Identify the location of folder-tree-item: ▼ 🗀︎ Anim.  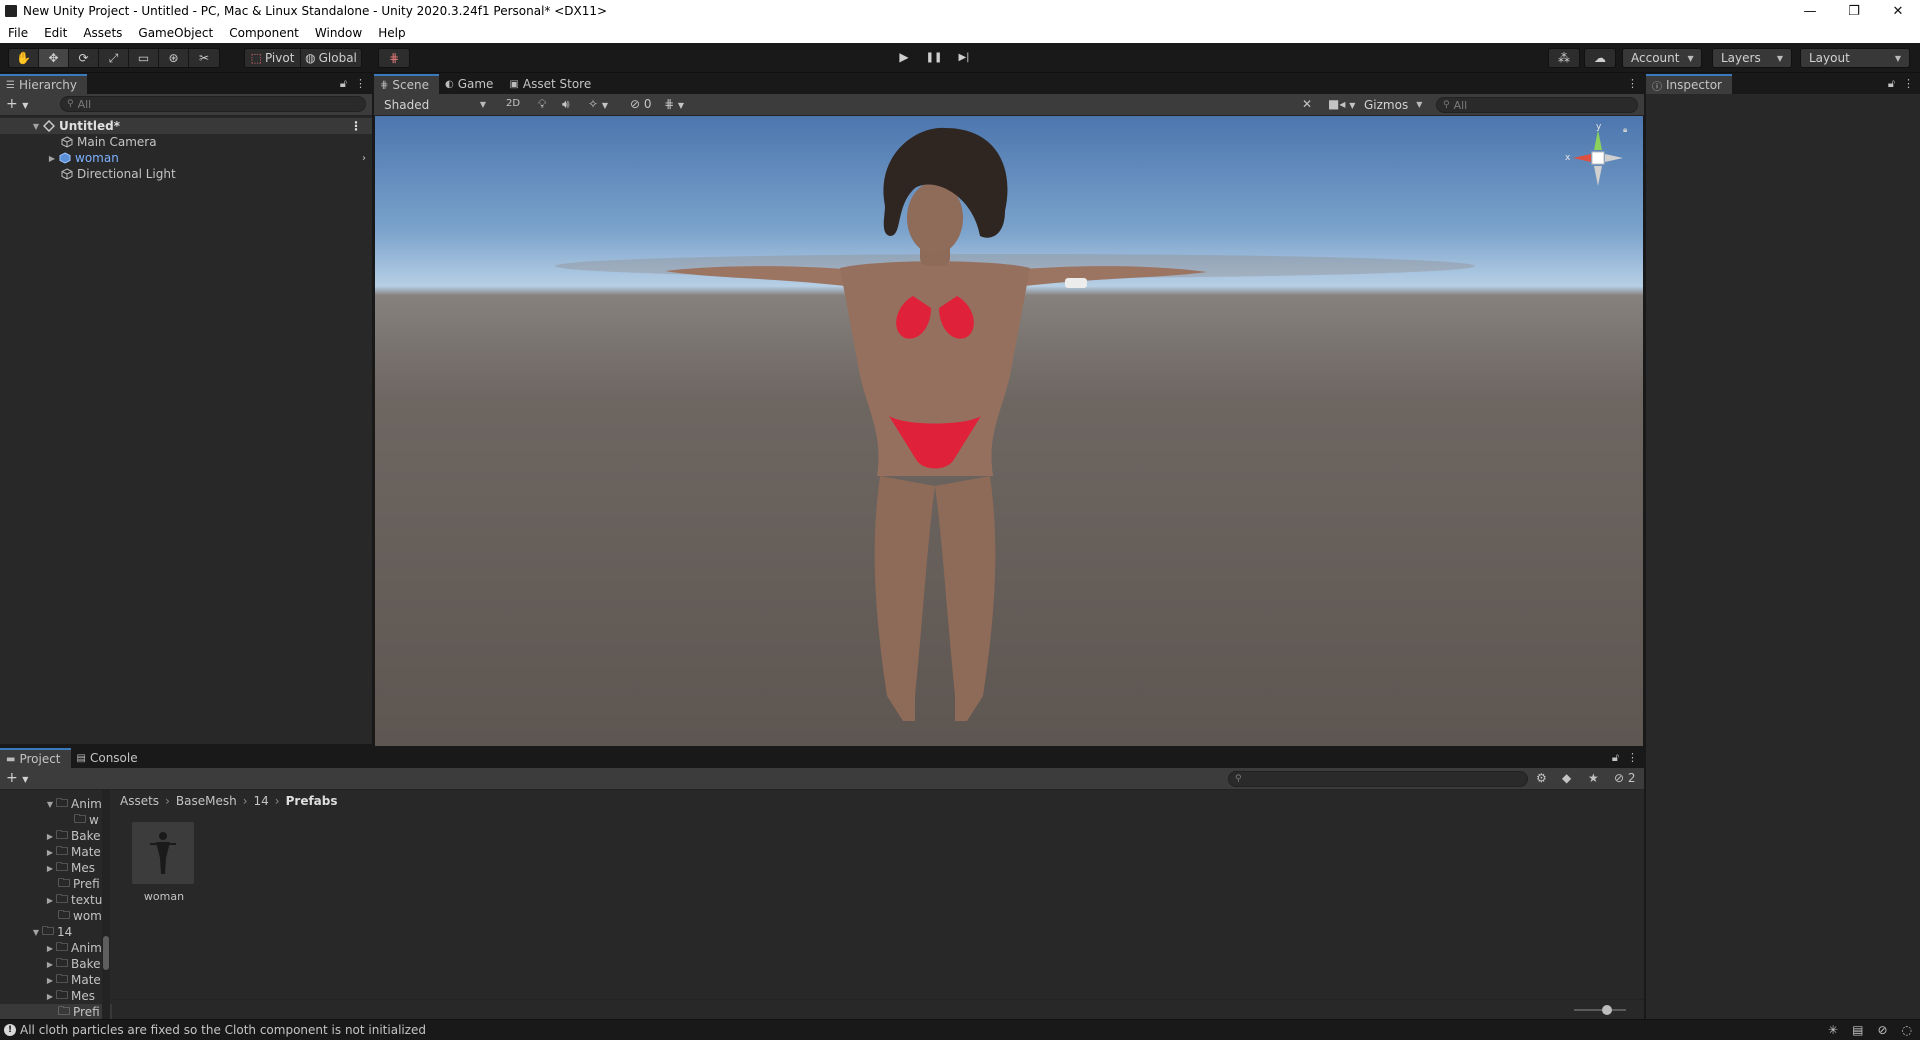
(56, 804).